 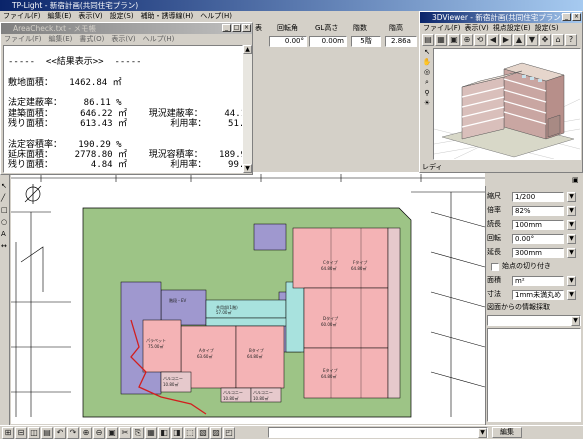 What do you see at coordinates (126, 28) in the screenshot?
I see `notepad-title-bar: AreaCheck.txt - メモ帳 _ □ ×` at bounding box center [126, 28].